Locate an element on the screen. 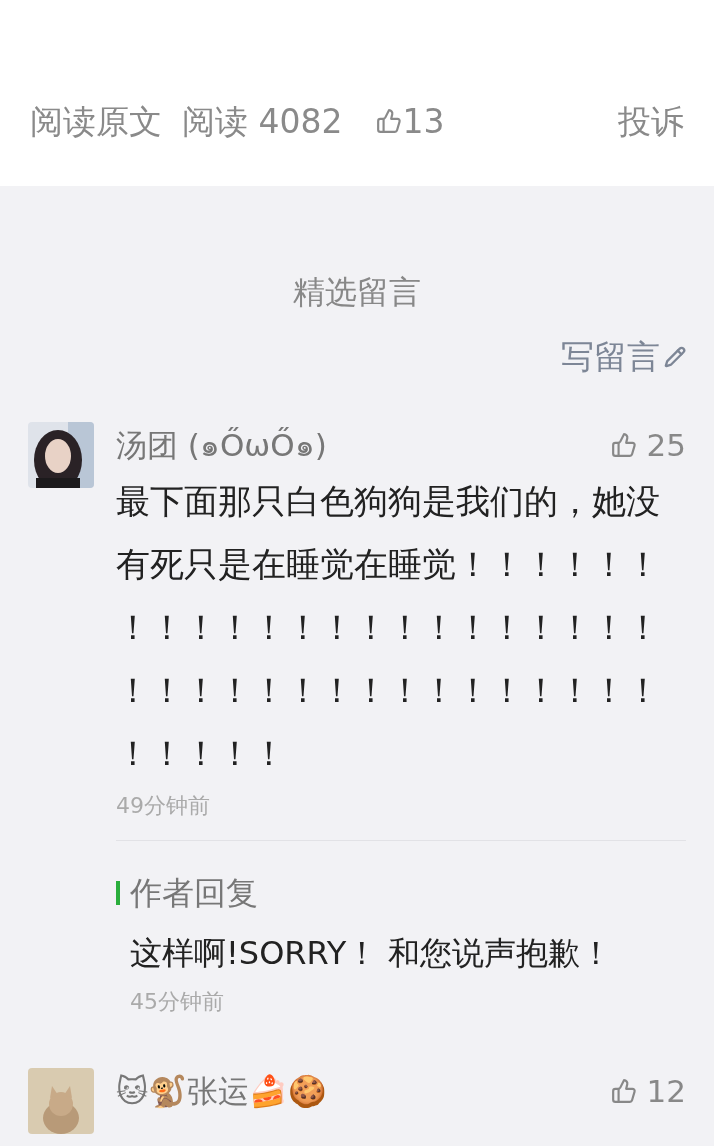  like-count: 13 is located at coordinates (423, 121).